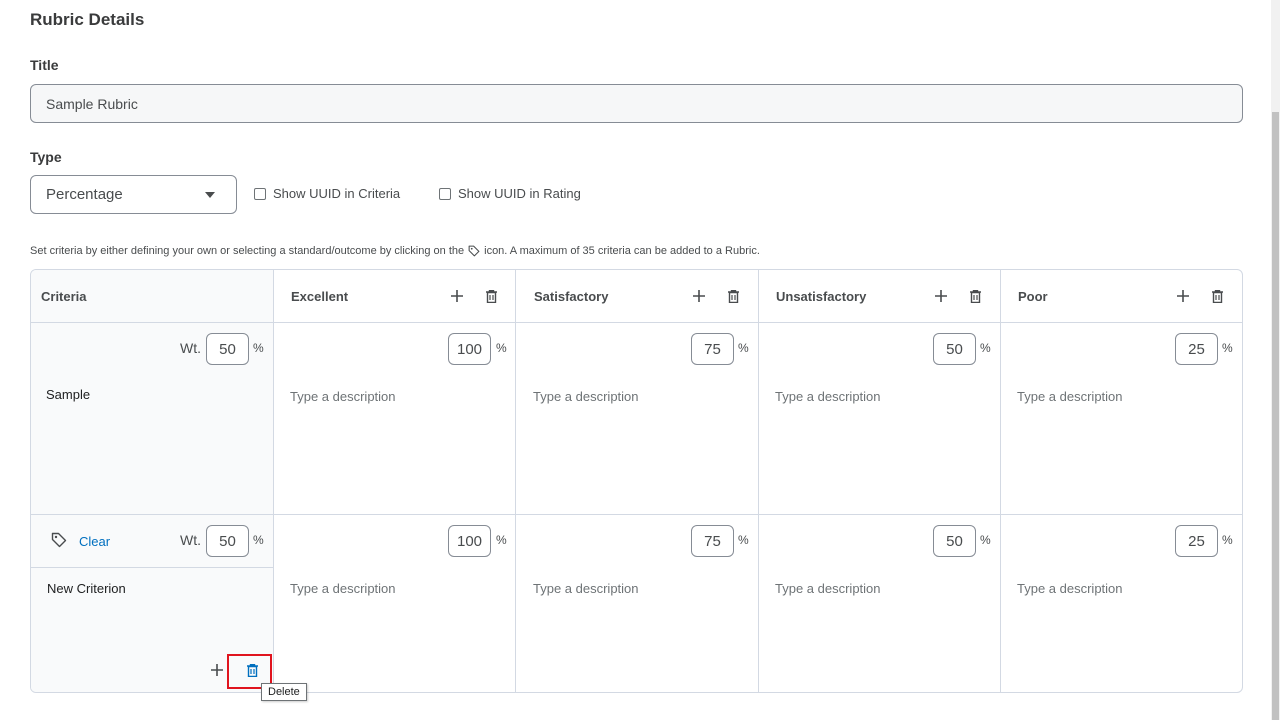 Image resolution: width=1280 pixels, height=720 pixels. I want to click on criterion-name: Sample, so click(68, 394).